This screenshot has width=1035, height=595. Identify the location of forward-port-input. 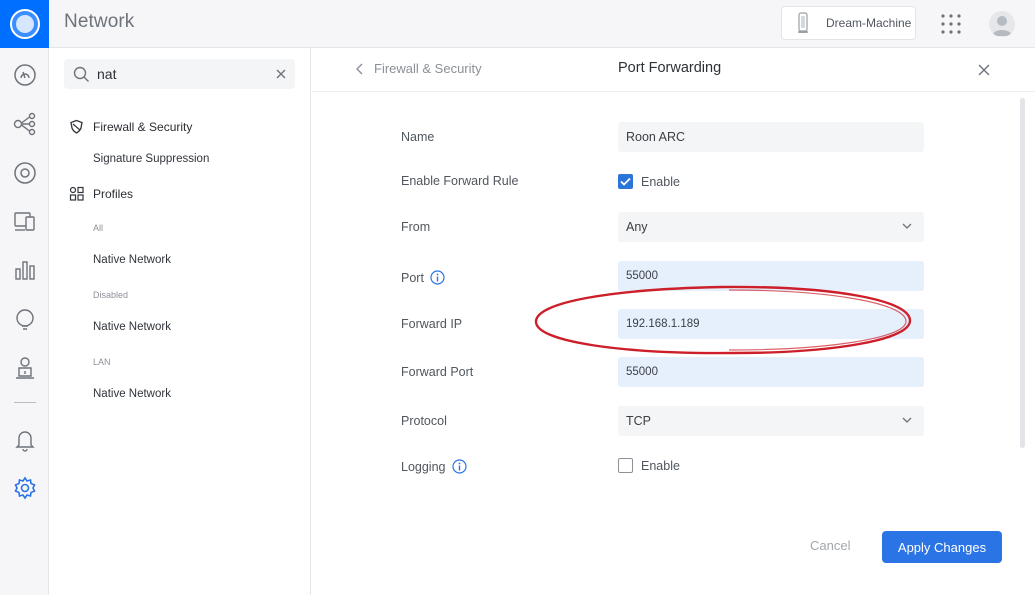
(771, 372).